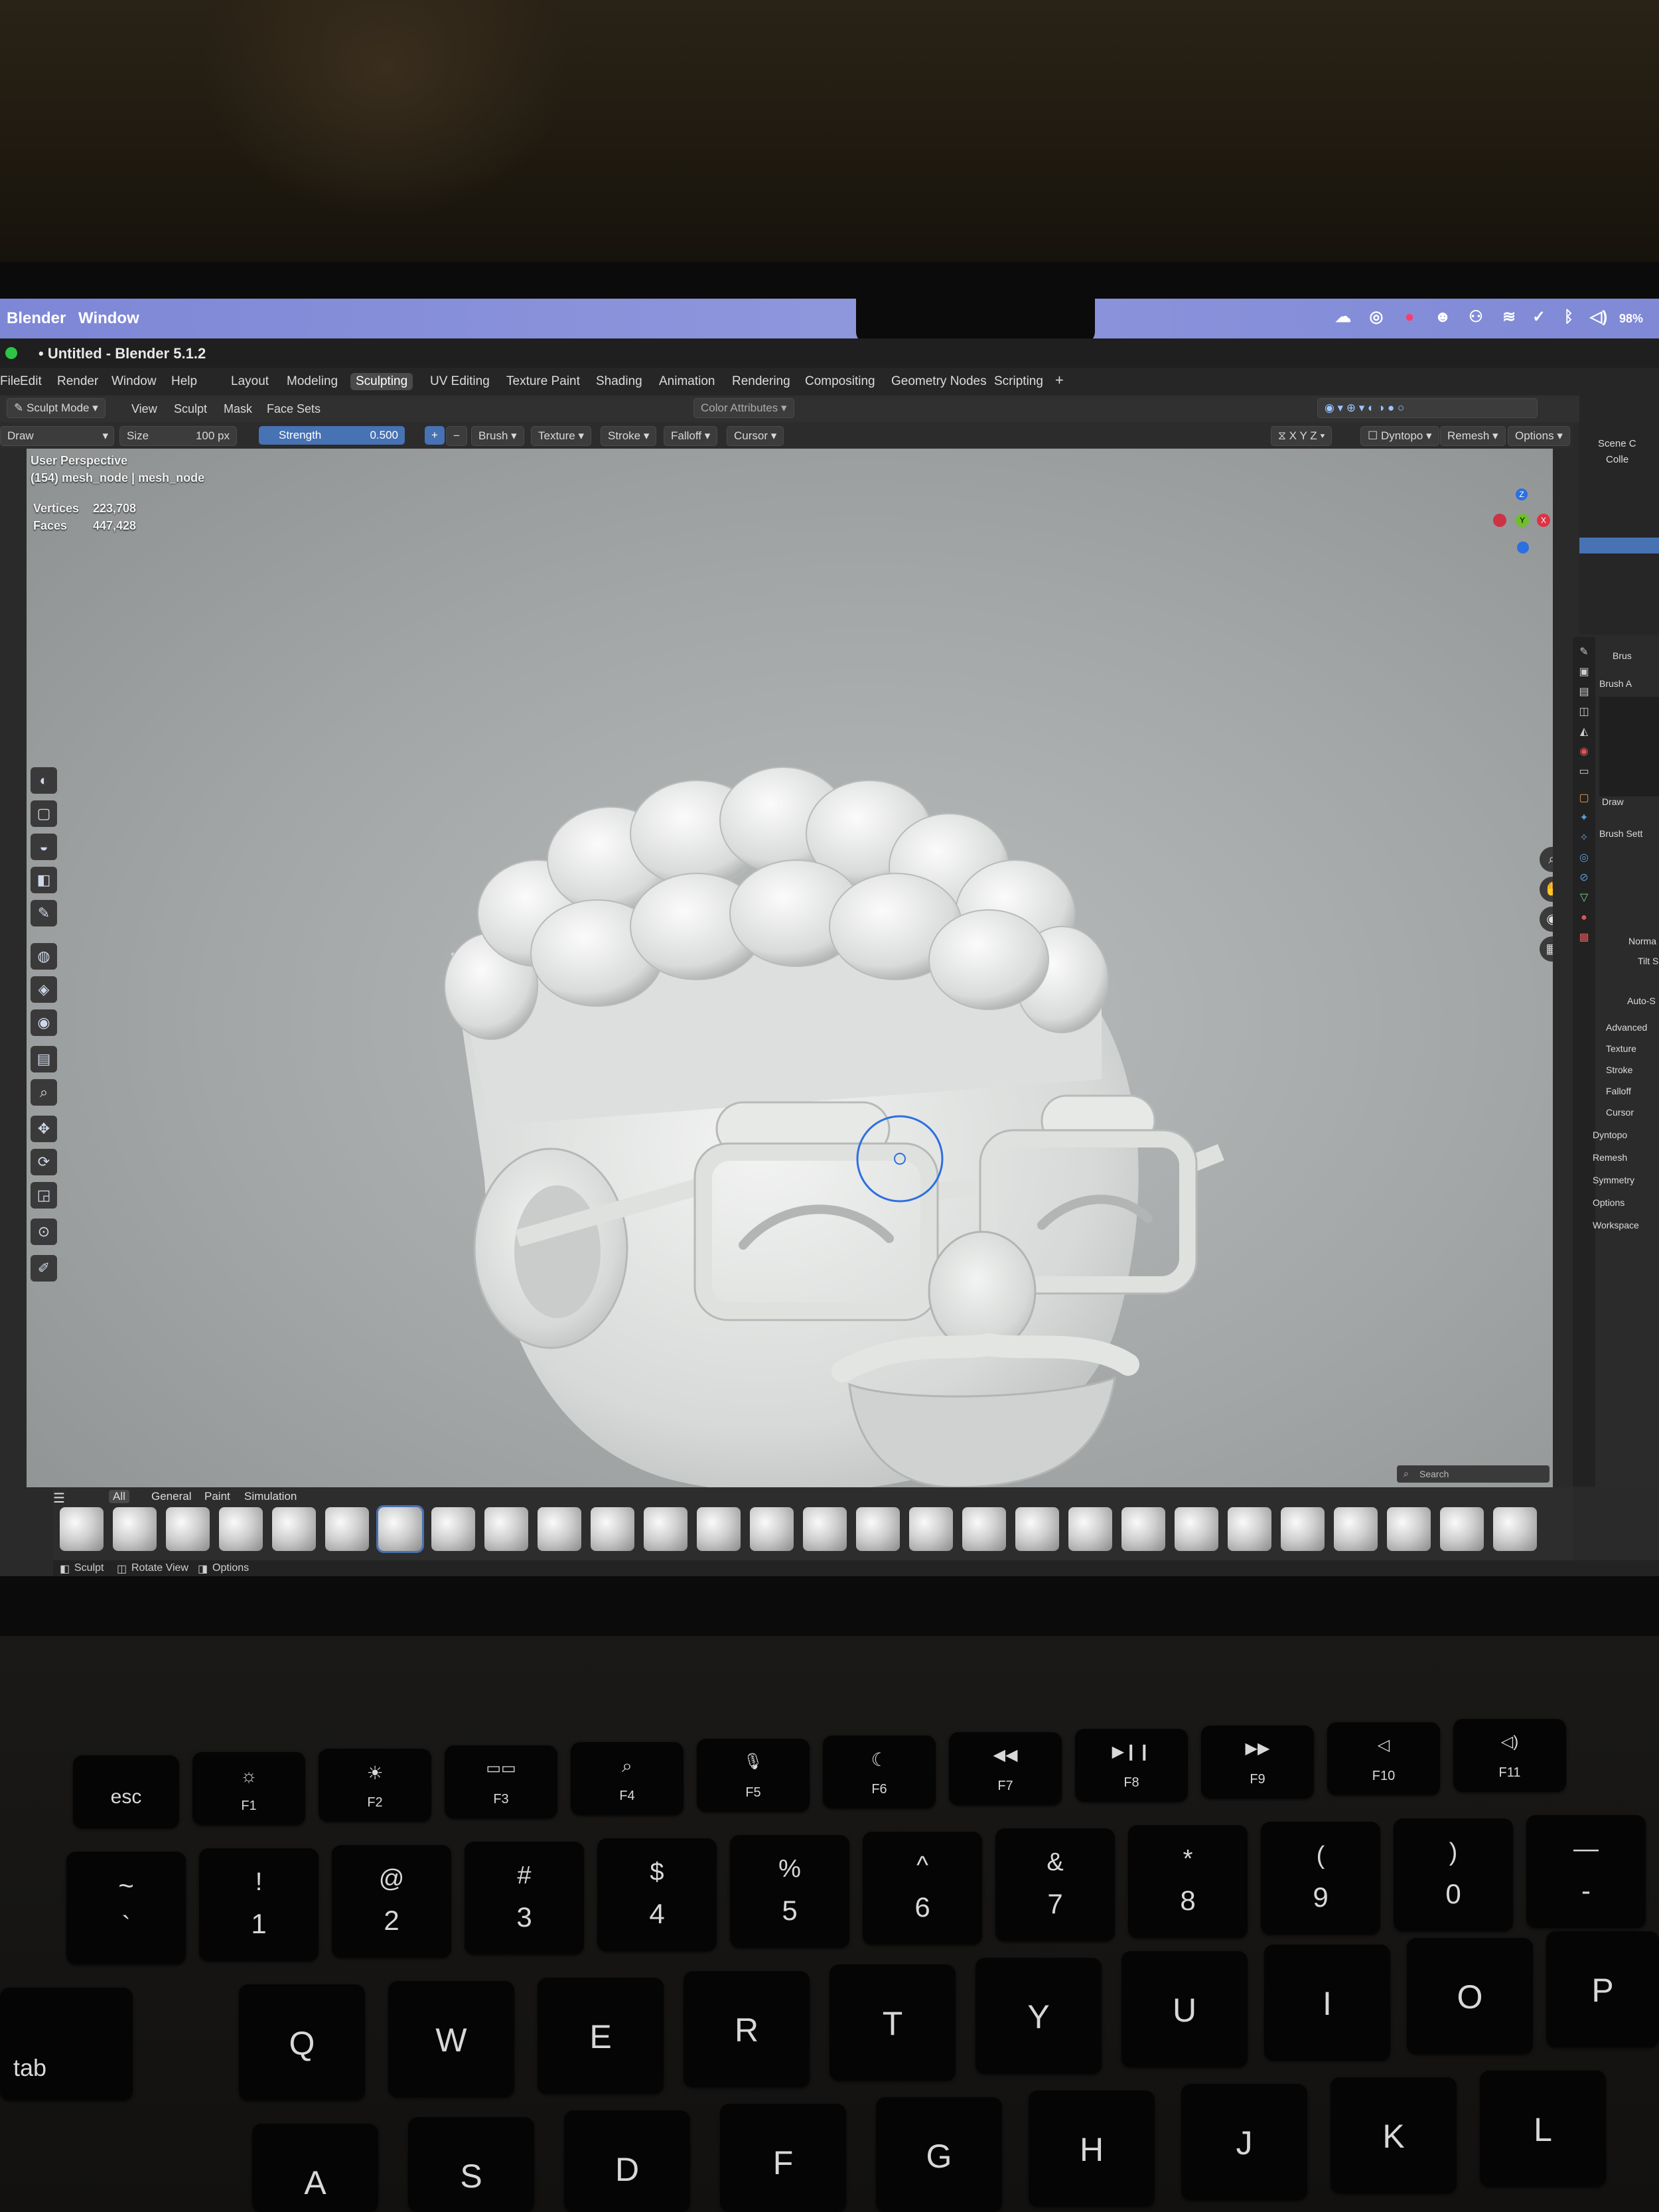 Image resolution: width=1659 pixels, height=2212 pixels. I want to click on key-minus: — -, so click(1586, 1872).